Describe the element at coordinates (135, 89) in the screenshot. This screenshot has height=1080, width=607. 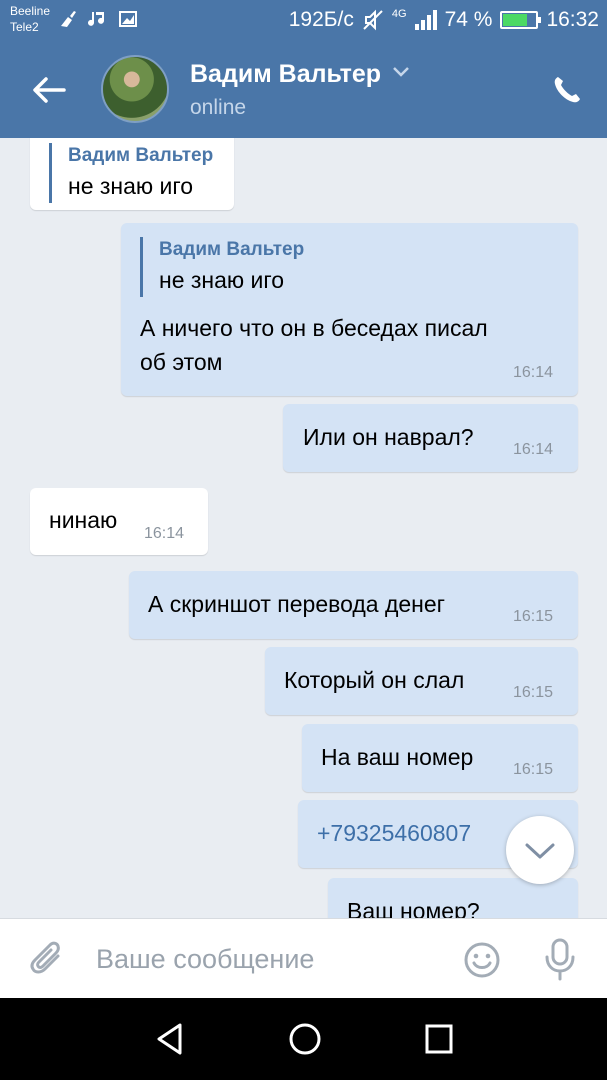
I see `avatar` at that location.